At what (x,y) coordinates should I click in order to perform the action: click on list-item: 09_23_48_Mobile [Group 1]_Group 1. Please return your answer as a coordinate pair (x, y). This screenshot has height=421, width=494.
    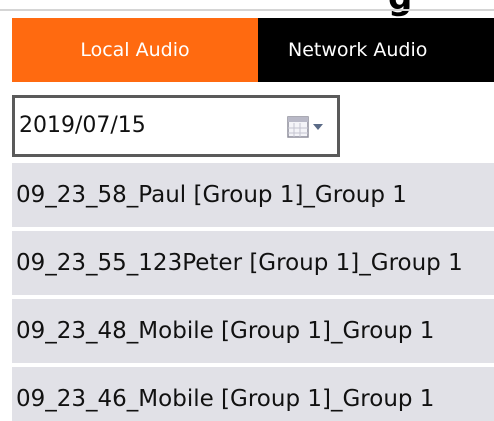
    Looking at the image, I should click on (253, 331).